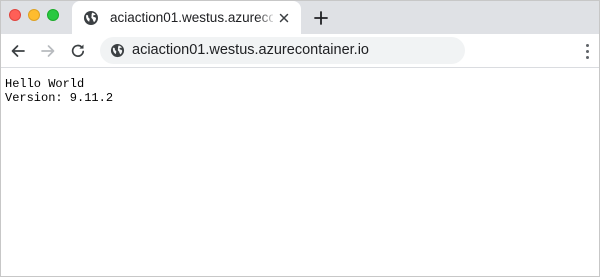 This screenshot has width=600, height=277. I want to click on tab-title: aciaction01.westus.azurecontainer.io, so click(191, 17).